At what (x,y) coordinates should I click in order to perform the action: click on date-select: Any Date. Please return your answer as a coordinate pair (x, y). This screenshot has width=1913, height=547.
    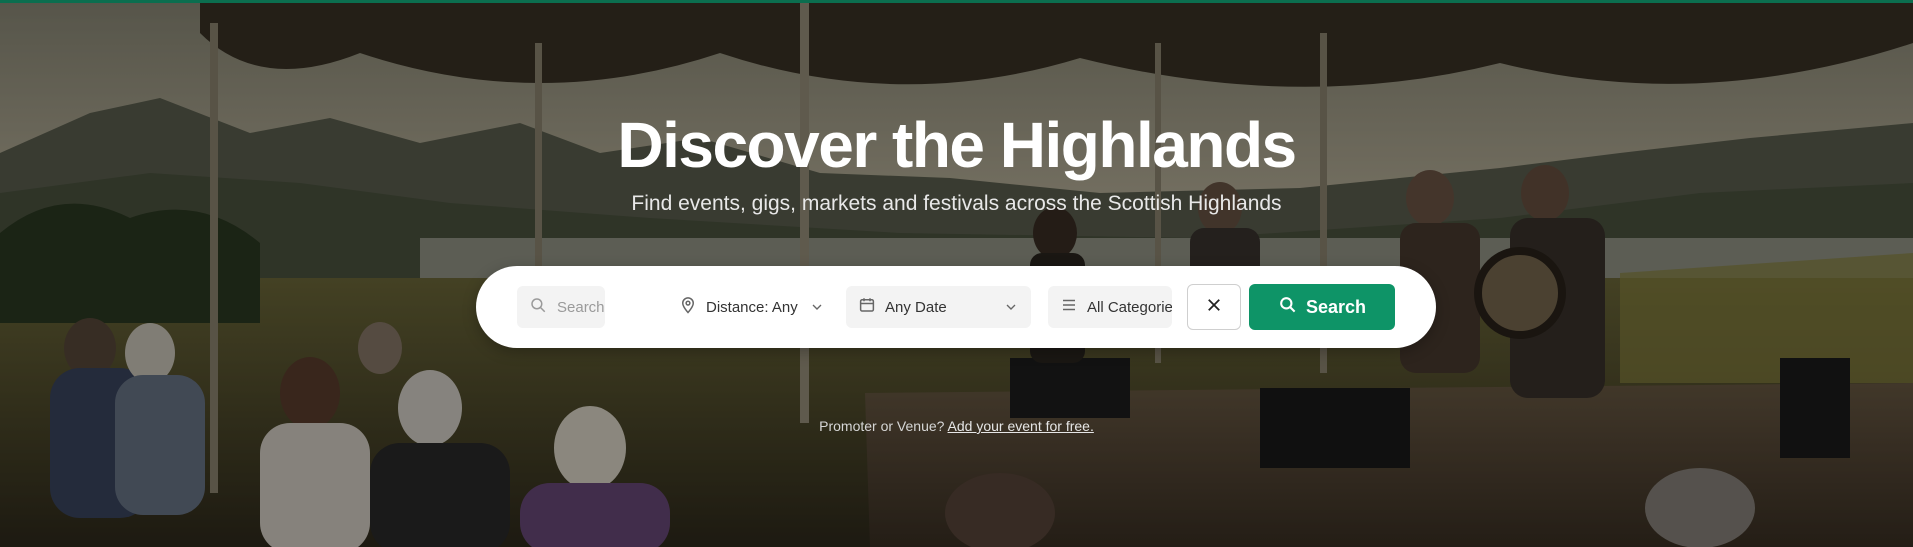
    Looking at the image, I should click on (938, 307).